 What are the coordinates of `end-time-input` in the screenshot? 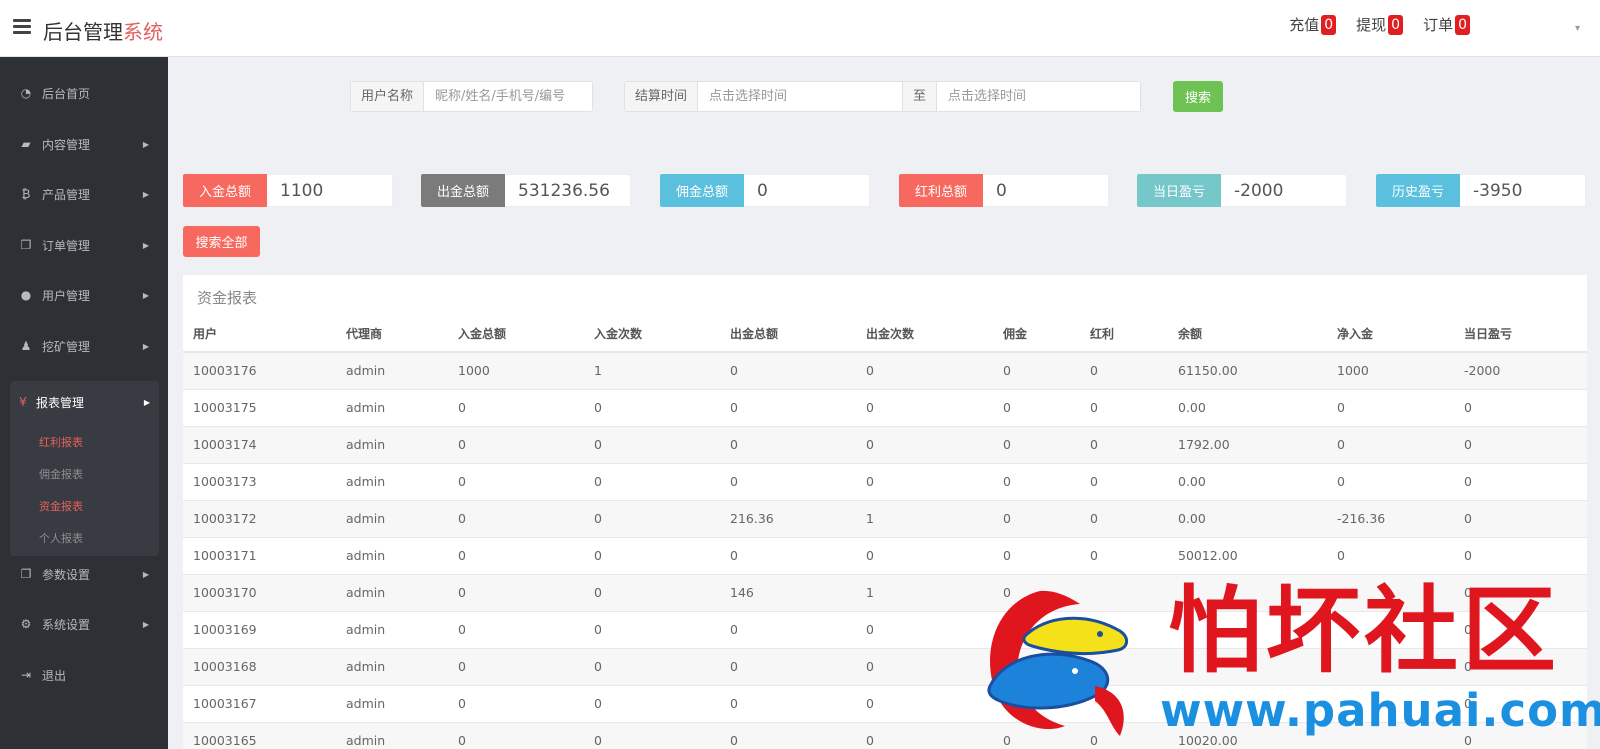 It's located at (1039, 96).